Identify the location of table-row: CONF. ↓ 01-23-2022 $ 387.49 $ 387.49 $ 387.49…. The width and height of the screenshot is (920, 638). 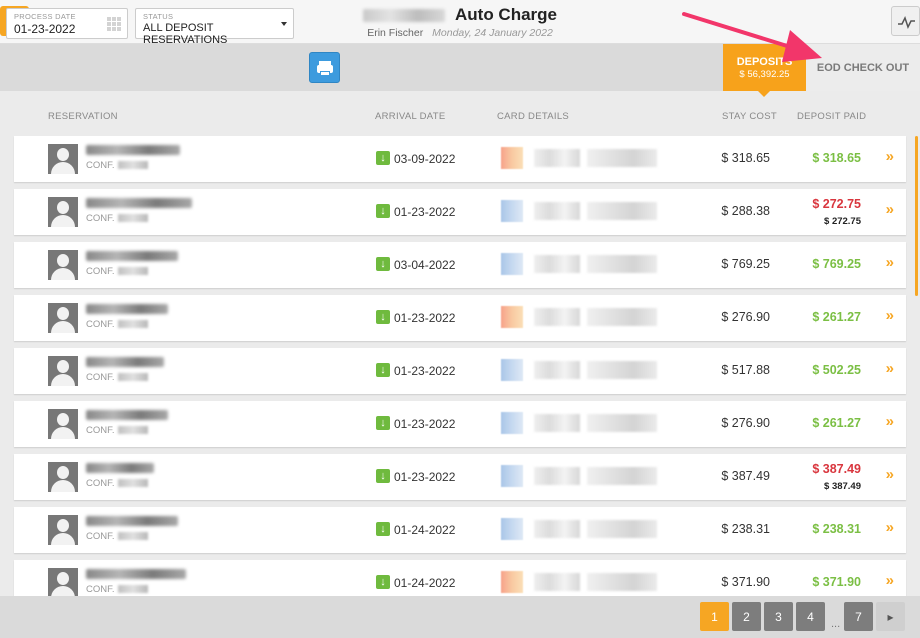
(460, 477).